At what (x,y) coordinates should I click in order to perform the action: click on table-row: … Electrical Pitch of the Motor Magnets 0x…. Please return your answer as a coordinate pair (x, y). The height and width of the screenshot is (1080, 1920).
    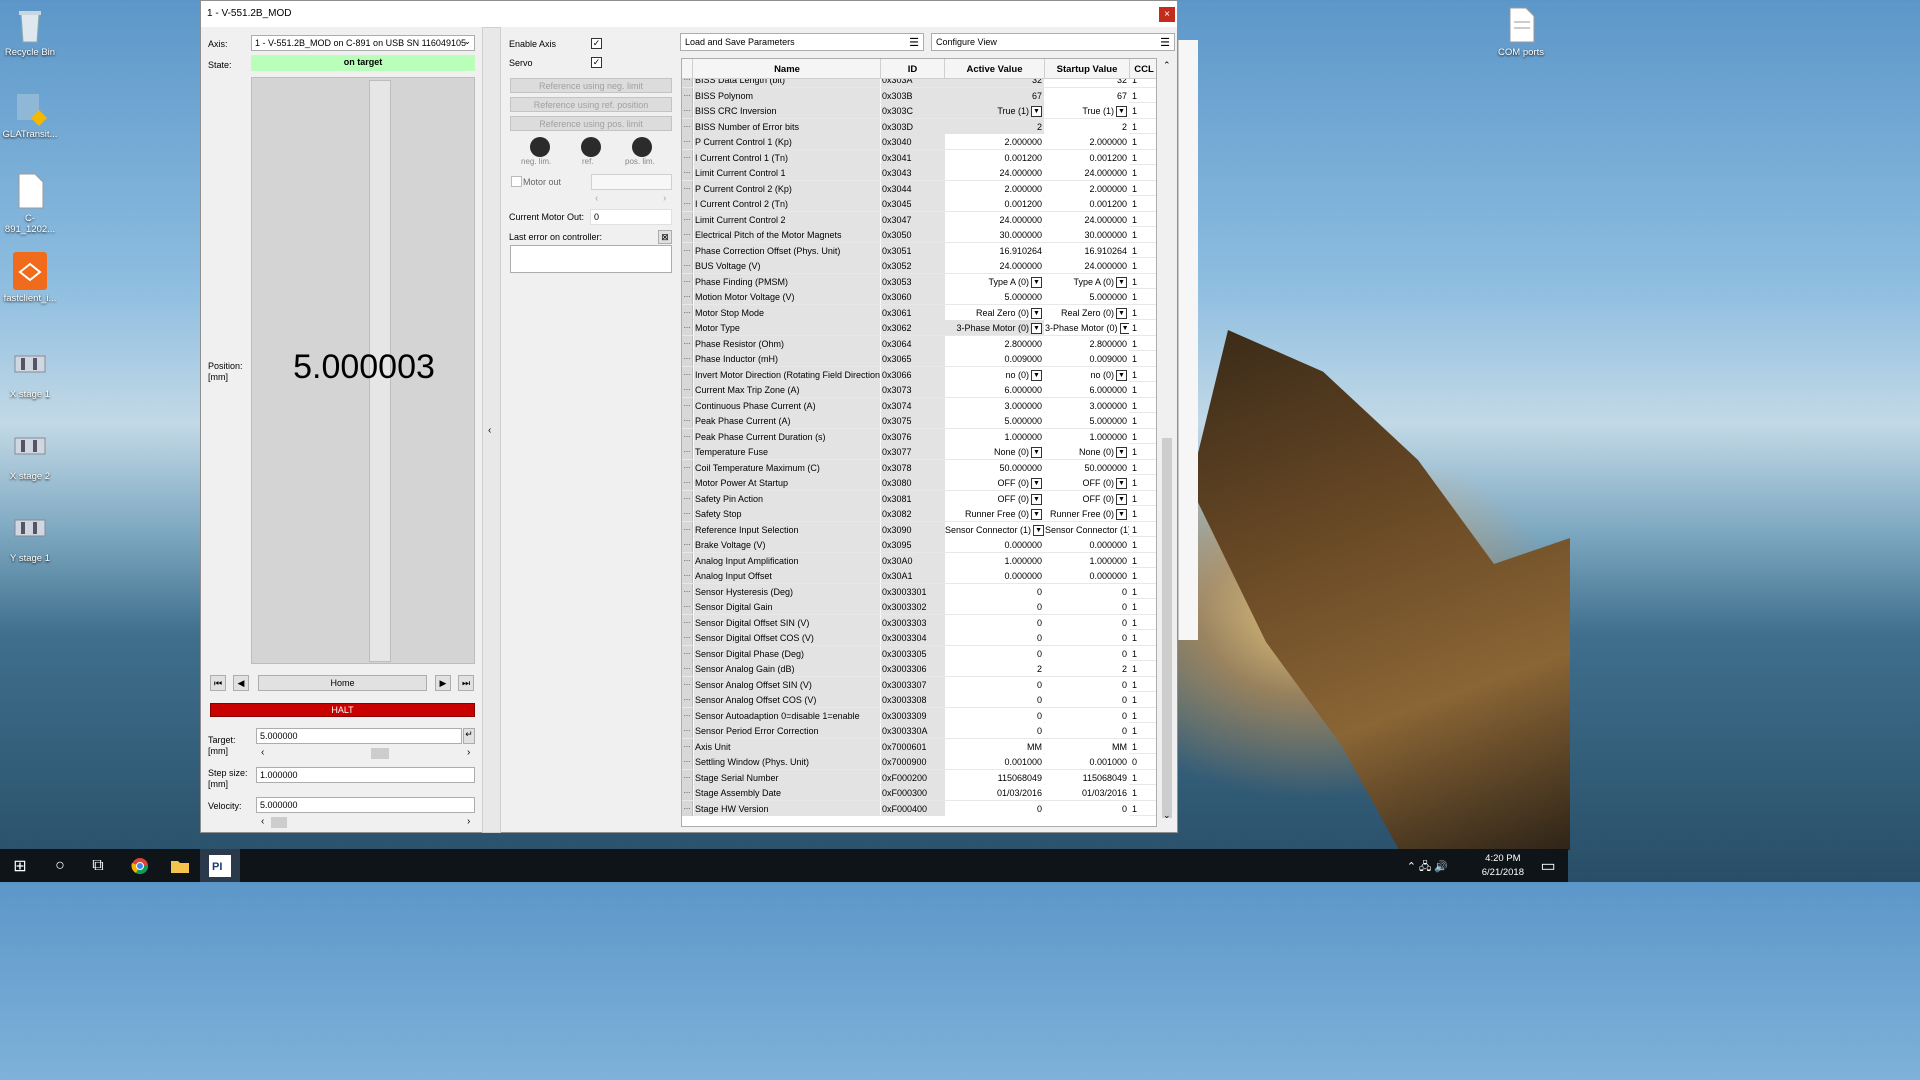
    Looking at the image, I should click on (919, 235).